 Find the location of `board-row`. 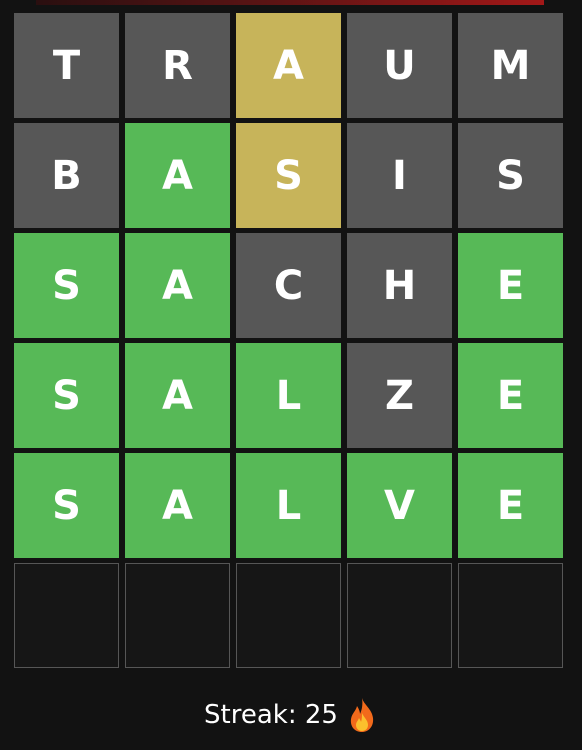

board-row is located at coordinates (289, 615).